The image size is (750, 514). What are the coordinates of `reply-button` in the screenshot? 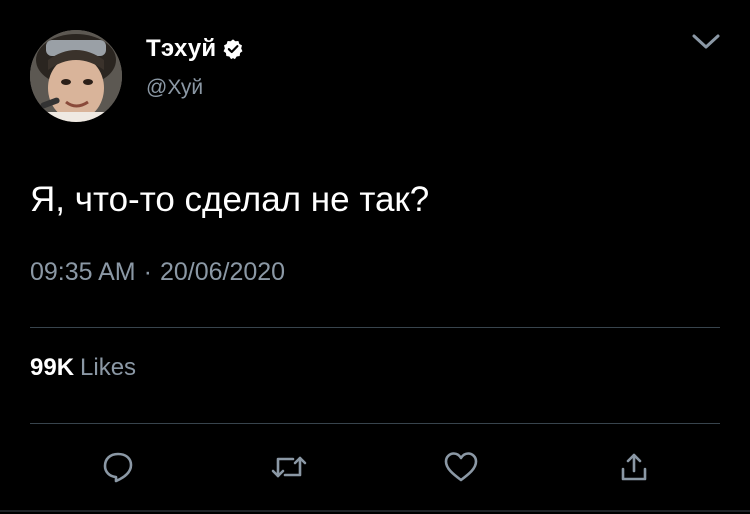 It's located at (118, 467).